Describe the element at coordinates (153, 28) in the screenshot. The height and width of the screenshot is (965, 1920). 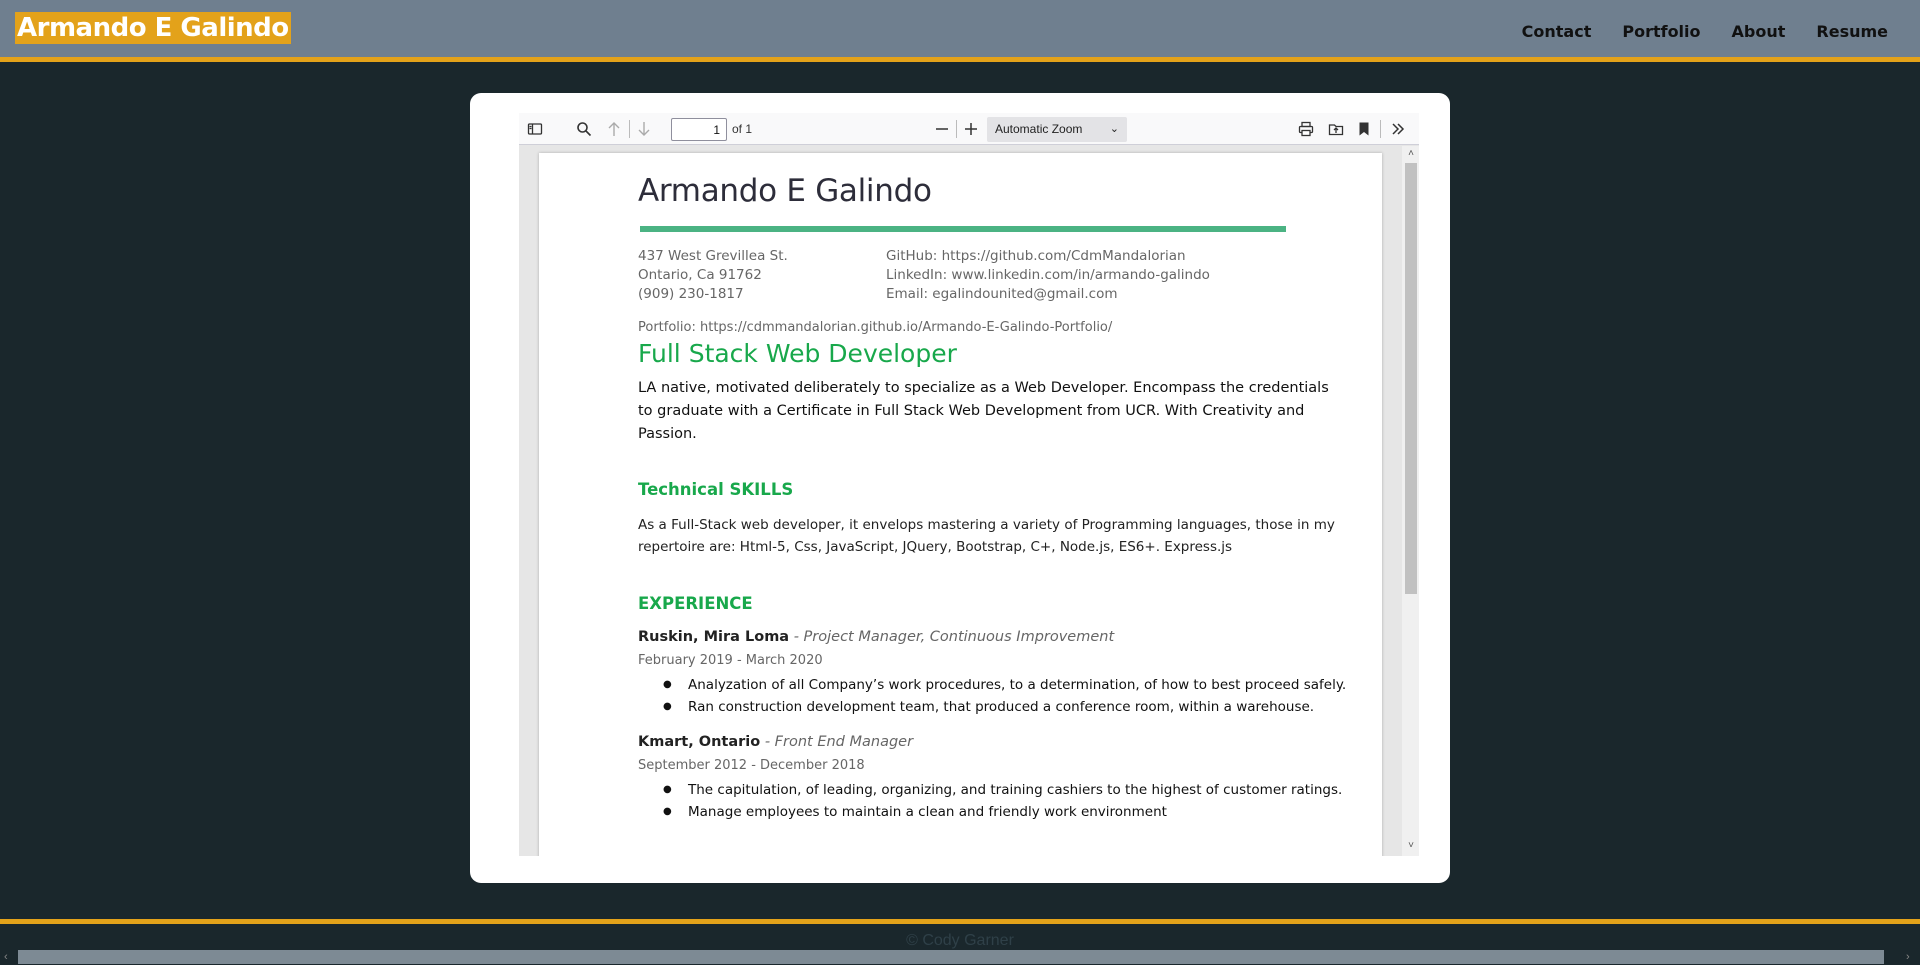
I see `brand-title: Armando E Galindo` at that location.